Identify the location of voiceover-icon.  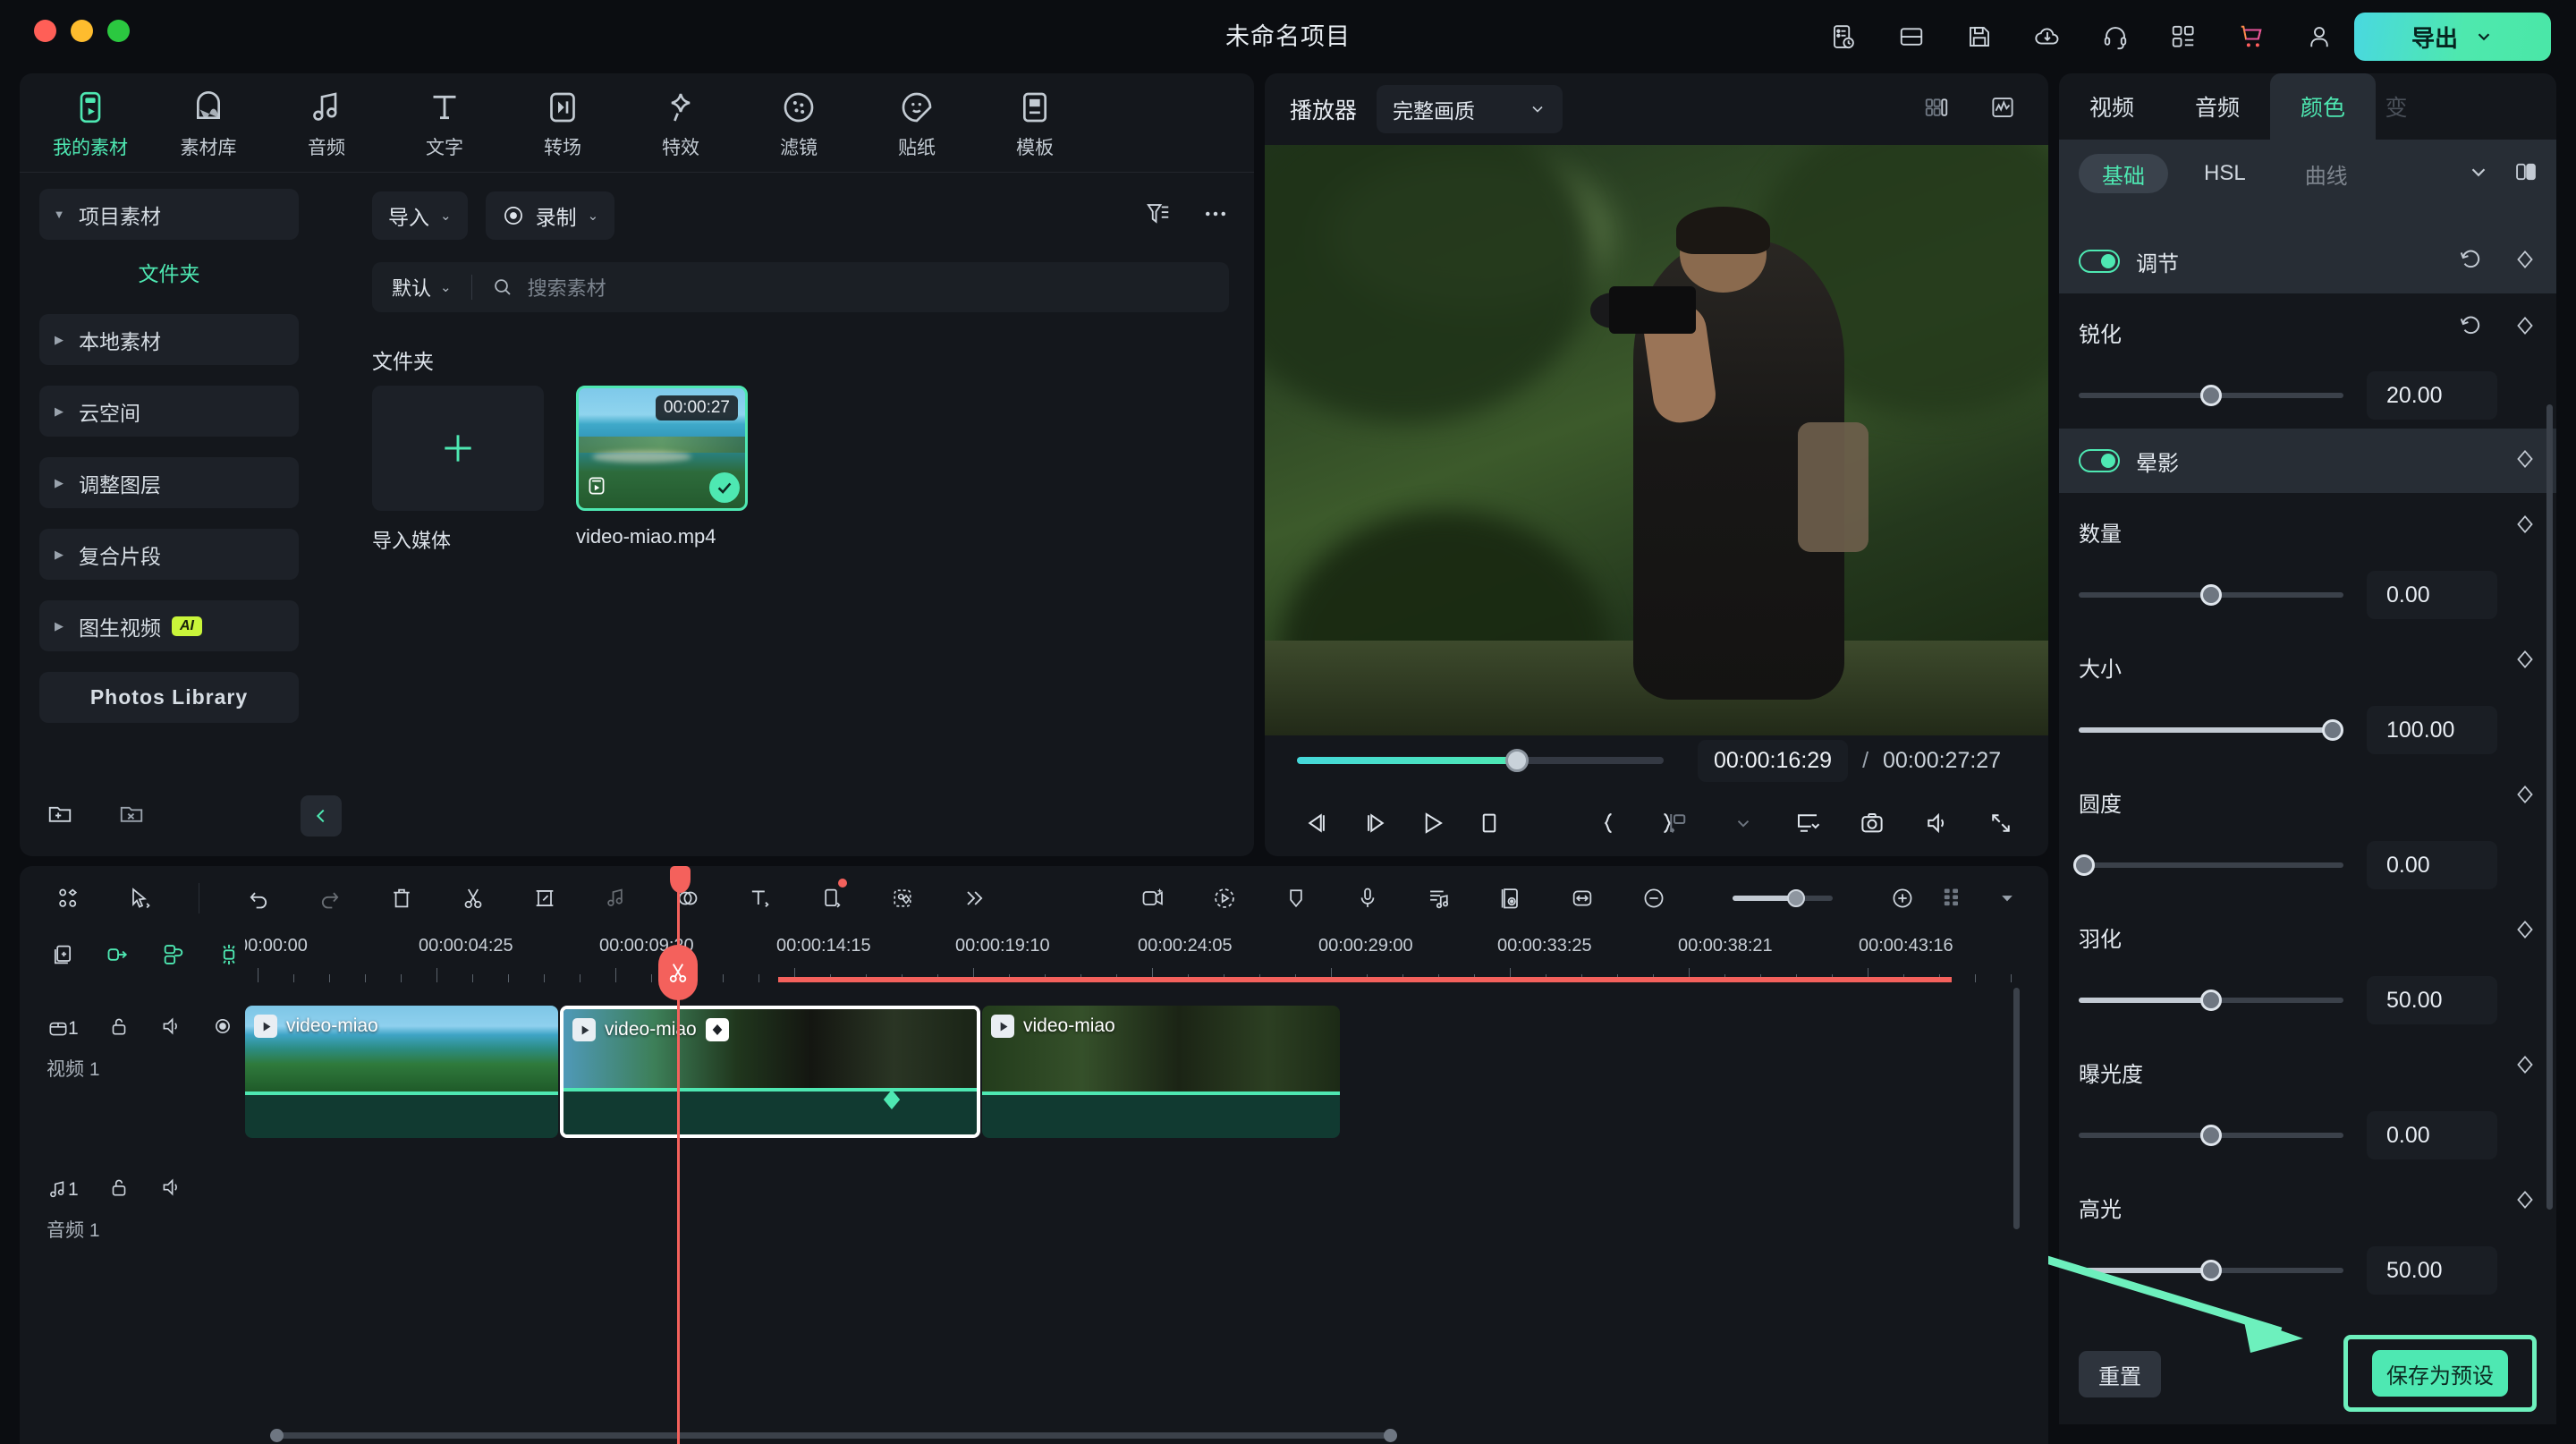
(1367, 898).